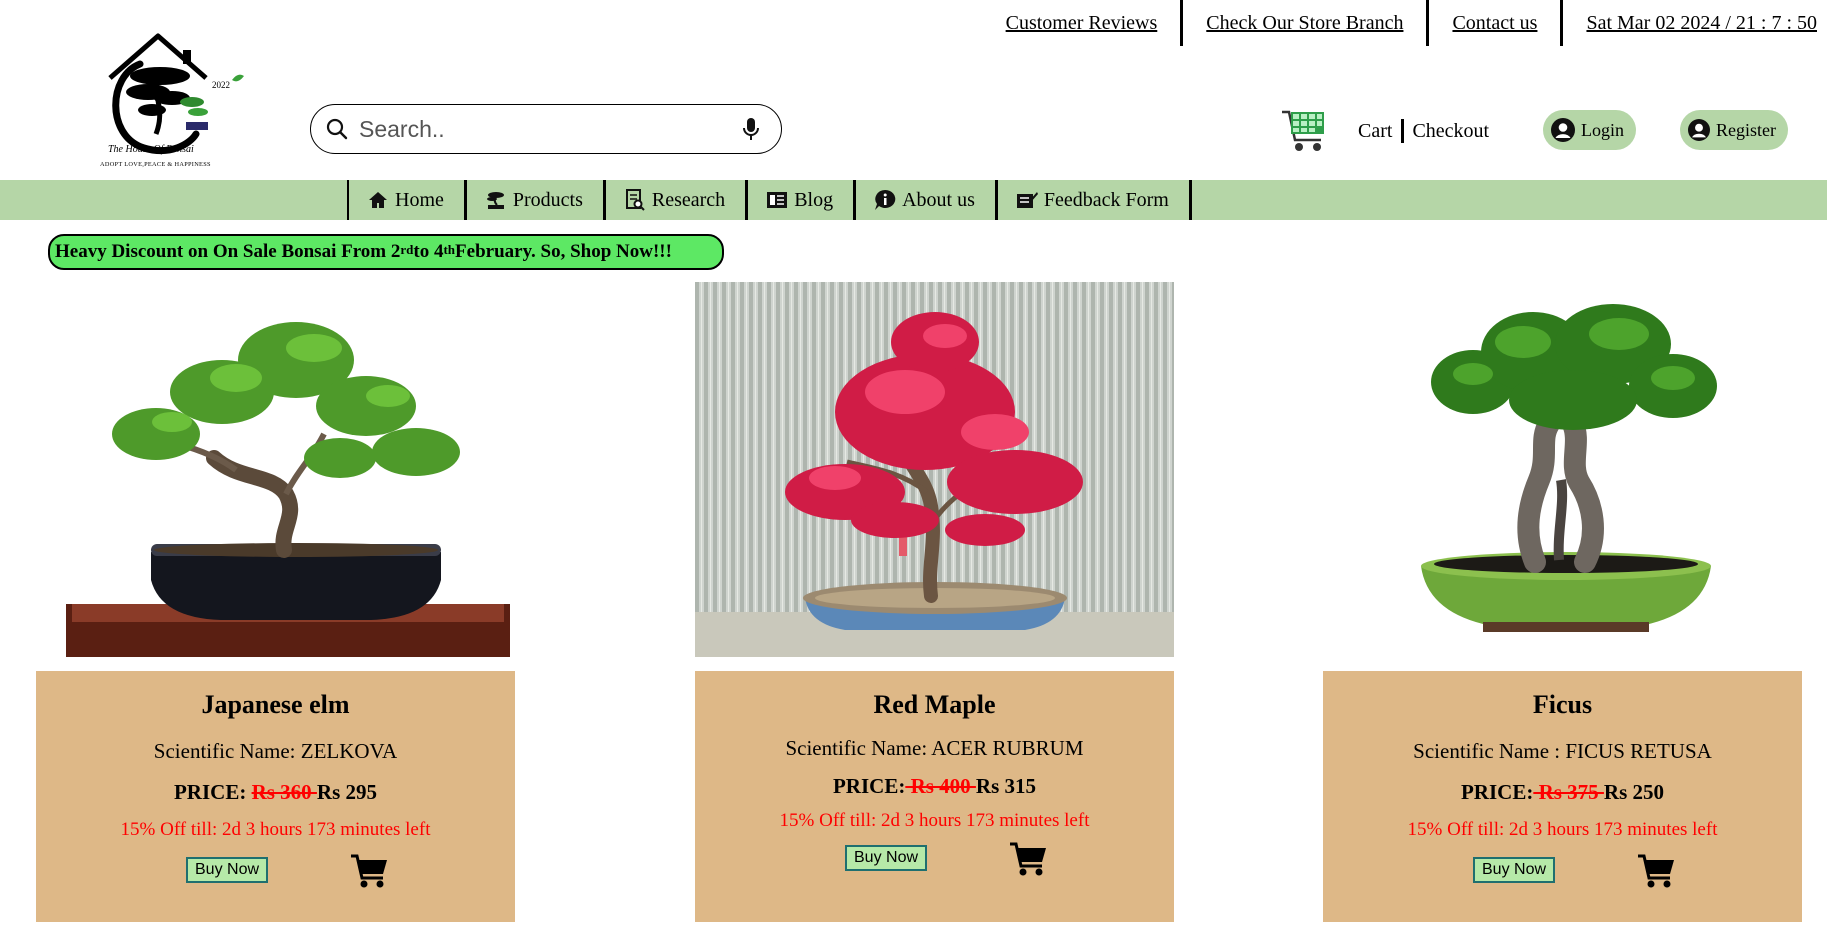  What do you see at coordinates (777, 200) in the screenshot?
I see `blog-icon` at bounding box center [777, 200].